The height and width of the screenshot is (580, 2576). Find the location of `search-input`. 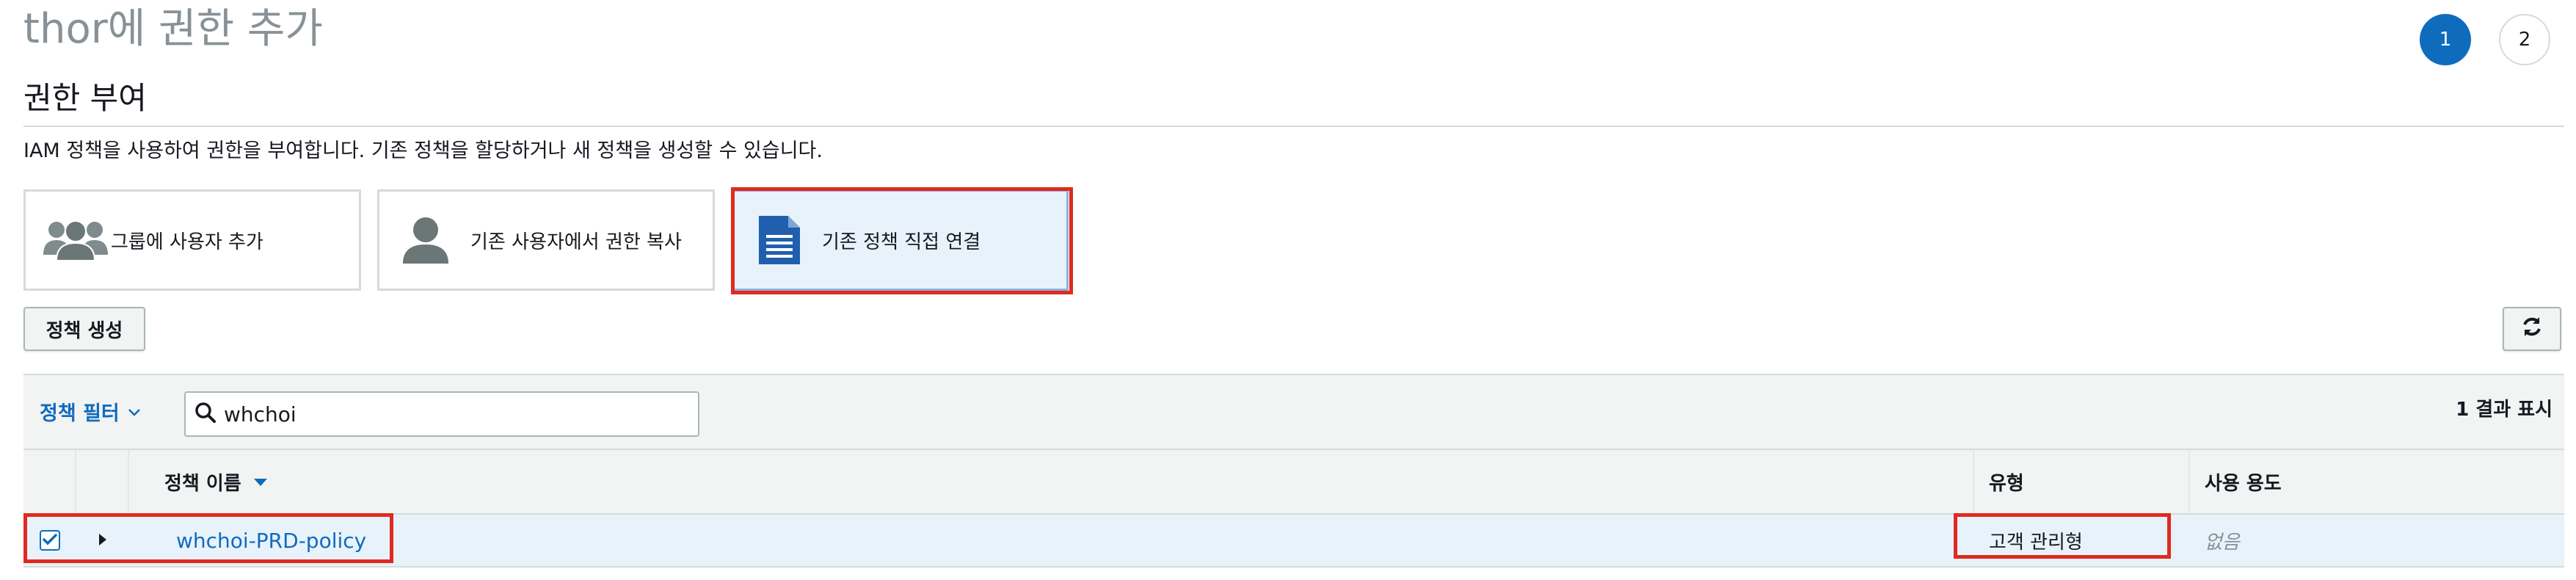

search-input is located at coordinates (444, 414).